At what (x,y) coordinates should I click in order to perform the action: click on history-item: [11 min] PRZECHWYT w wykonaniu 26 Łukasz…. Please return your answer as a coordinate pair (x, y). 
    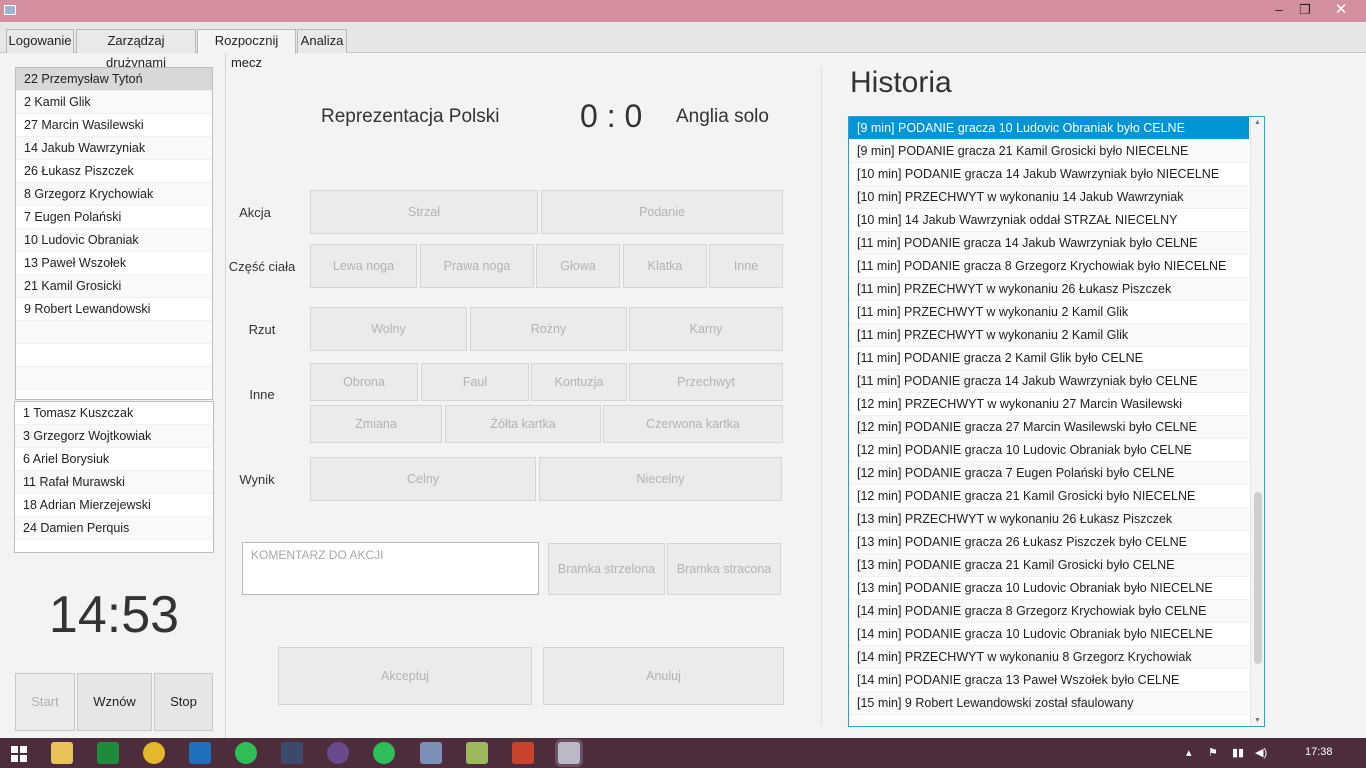
    Looking at the image, I should click on (1049, 289).